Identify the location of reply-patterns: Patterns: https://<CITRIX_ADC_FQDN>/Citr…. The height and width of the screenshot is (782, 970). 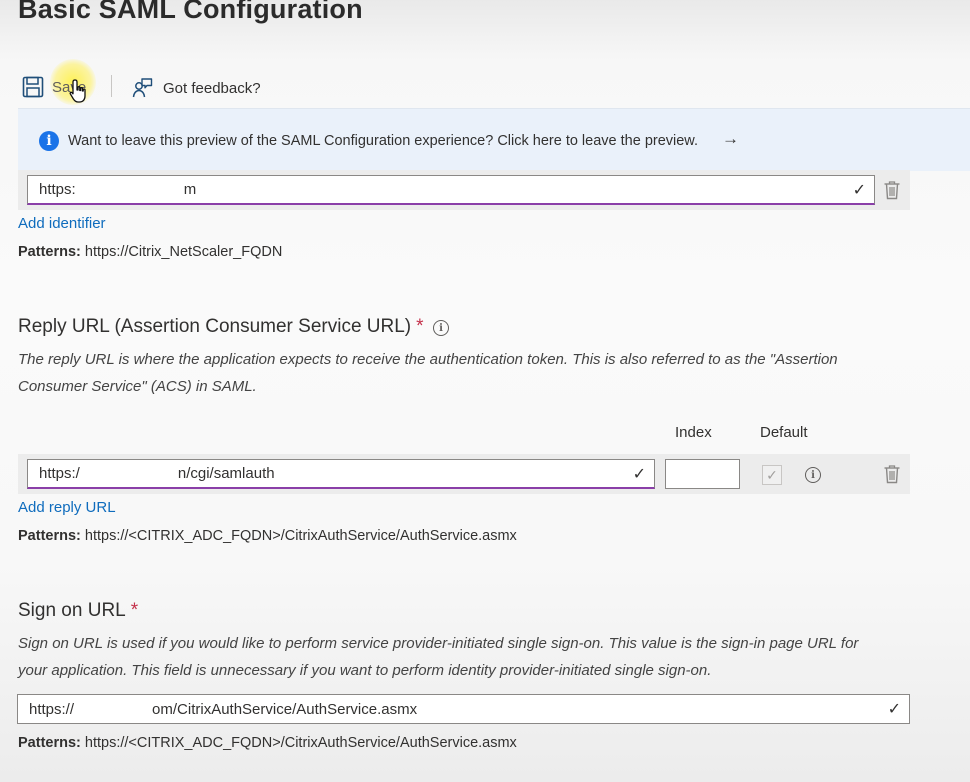
(267, 536).